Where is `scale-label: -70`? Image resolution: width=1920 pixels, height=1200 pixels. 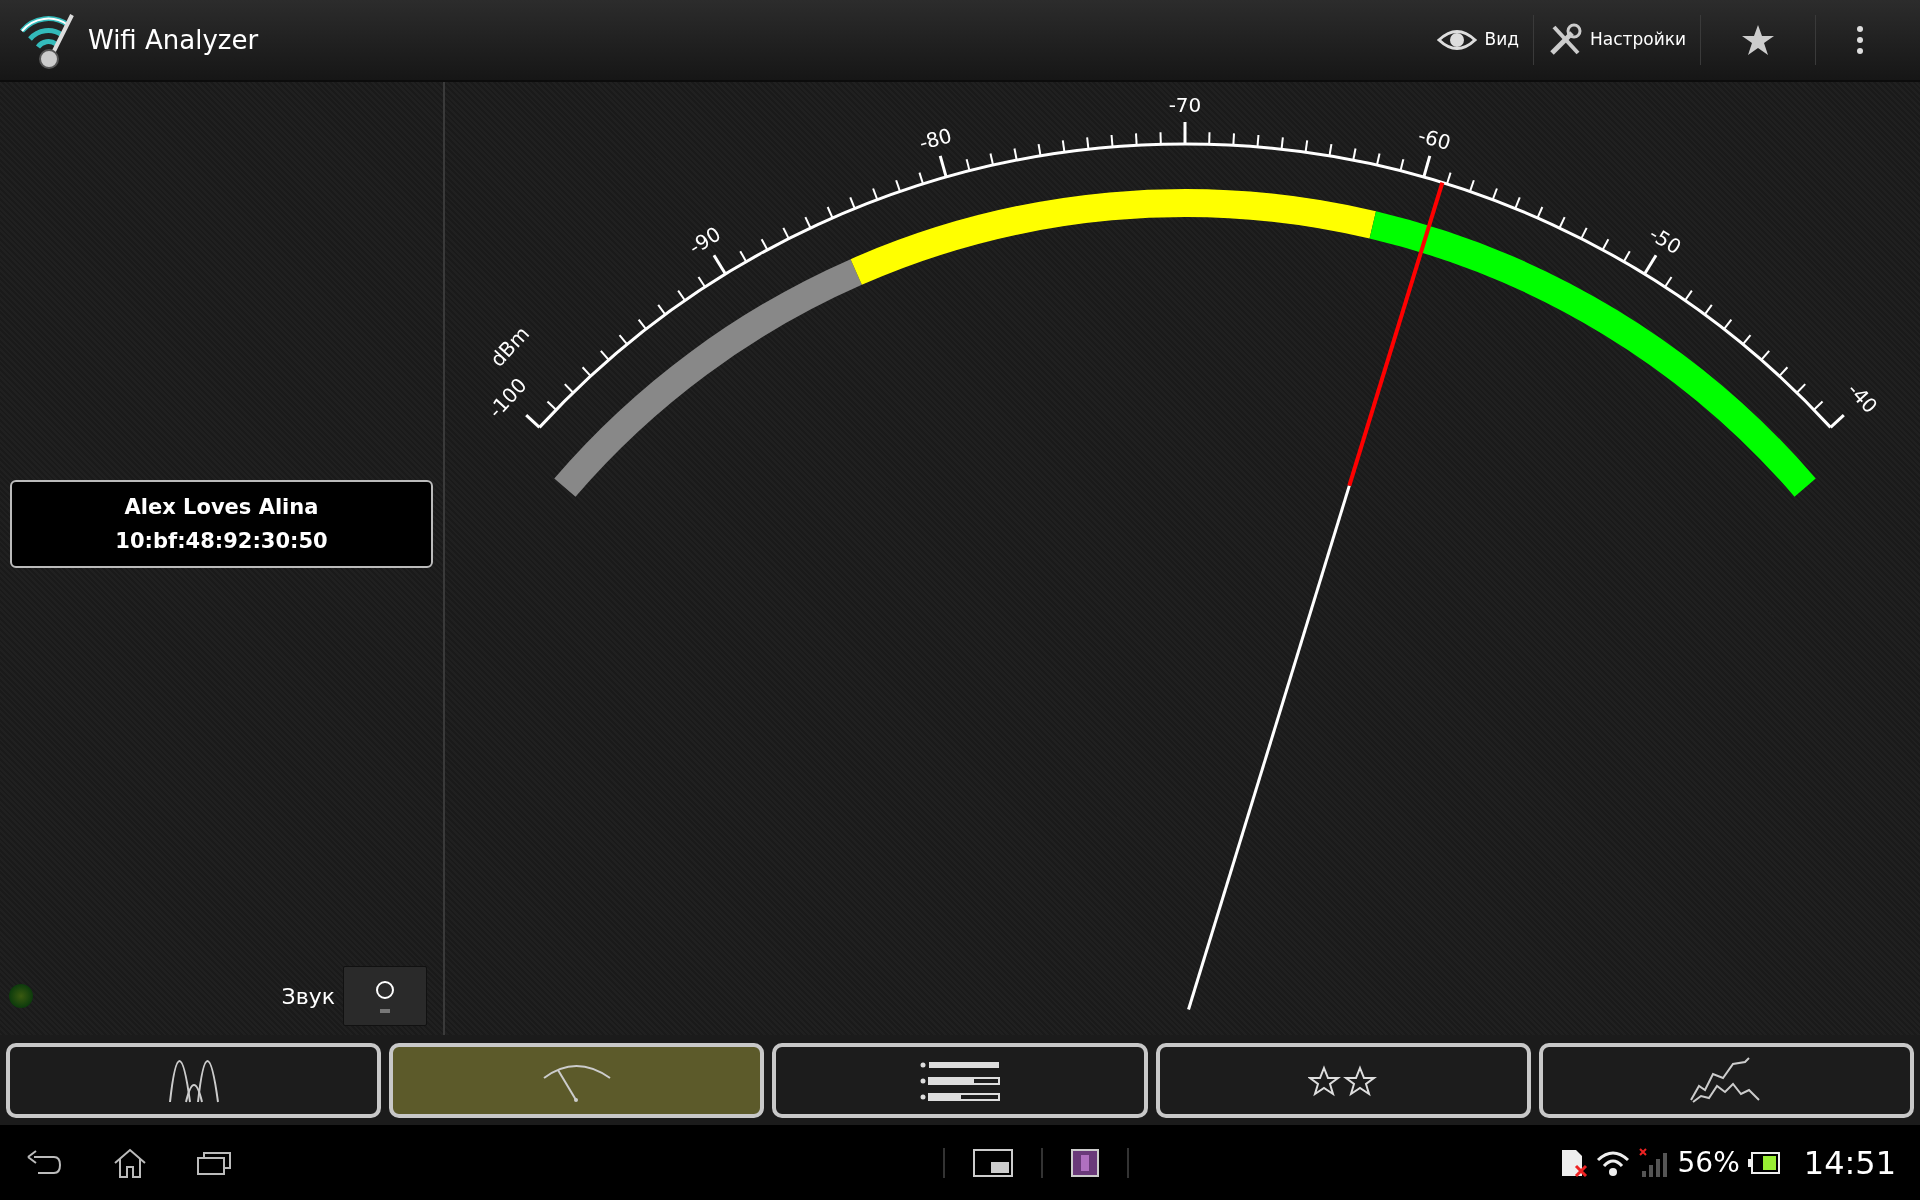 scale-label: -70 is located at coordinates (1185, 104).